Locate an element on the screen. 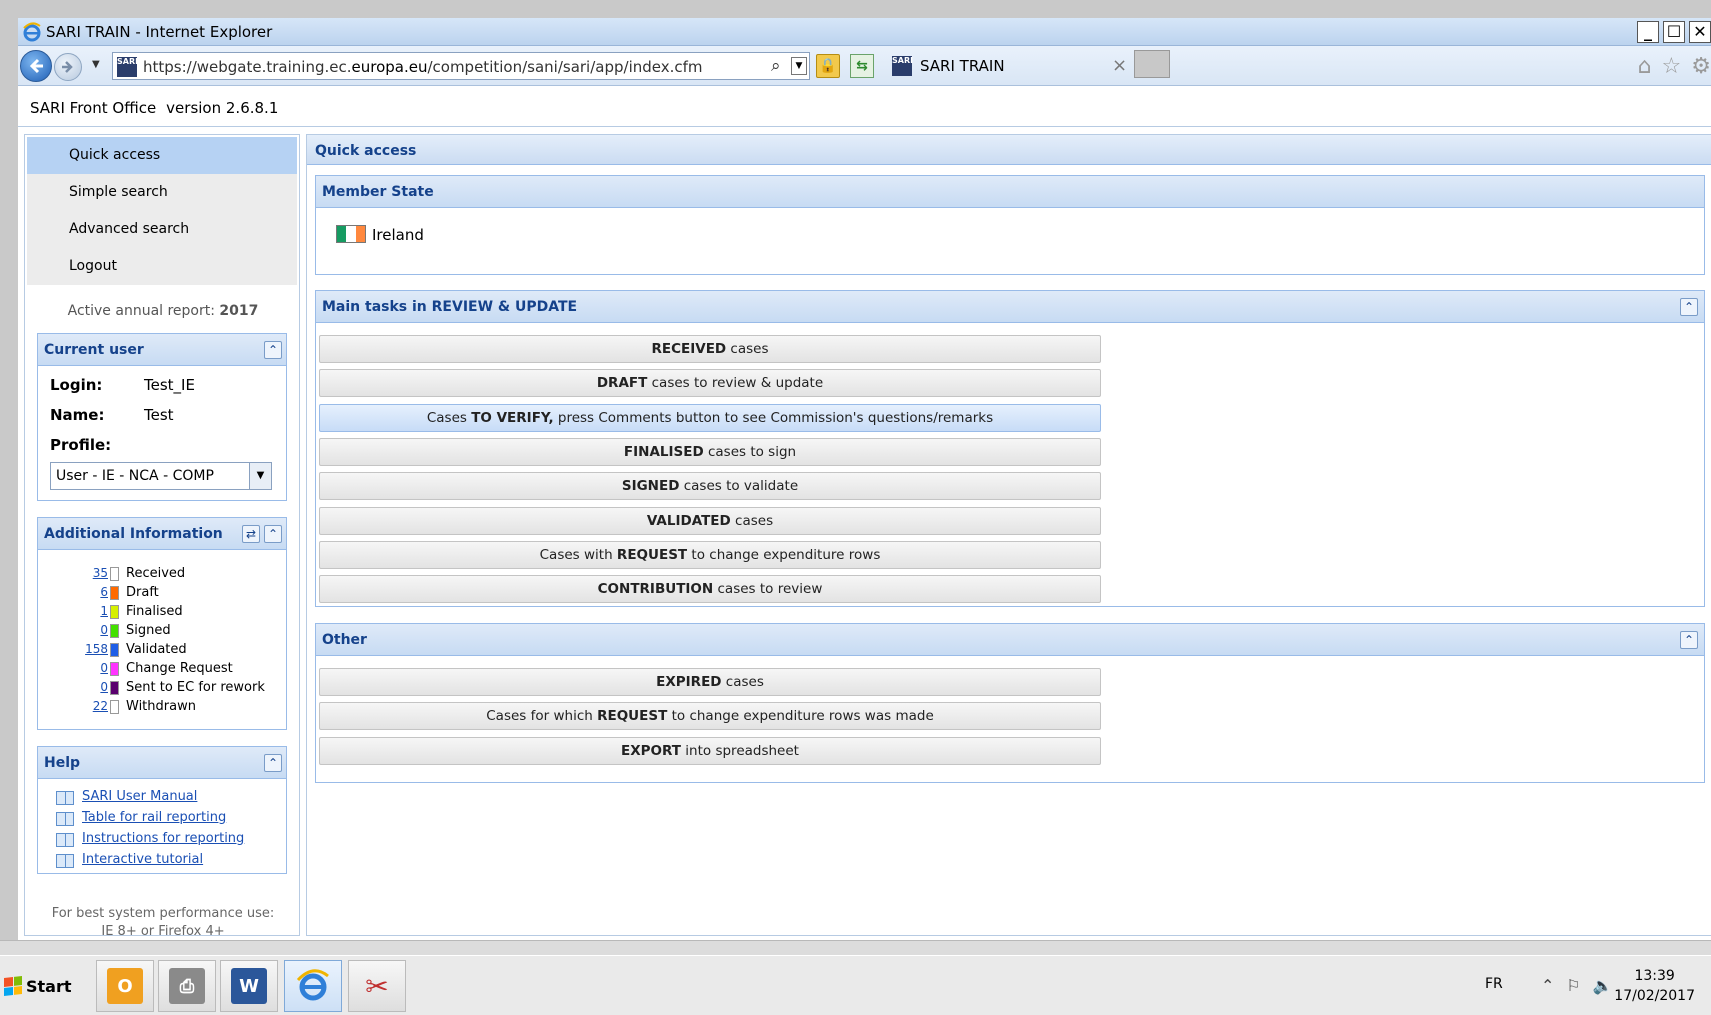  settings-gear-icon: ⚙ is located at coordinates (1701, 66).